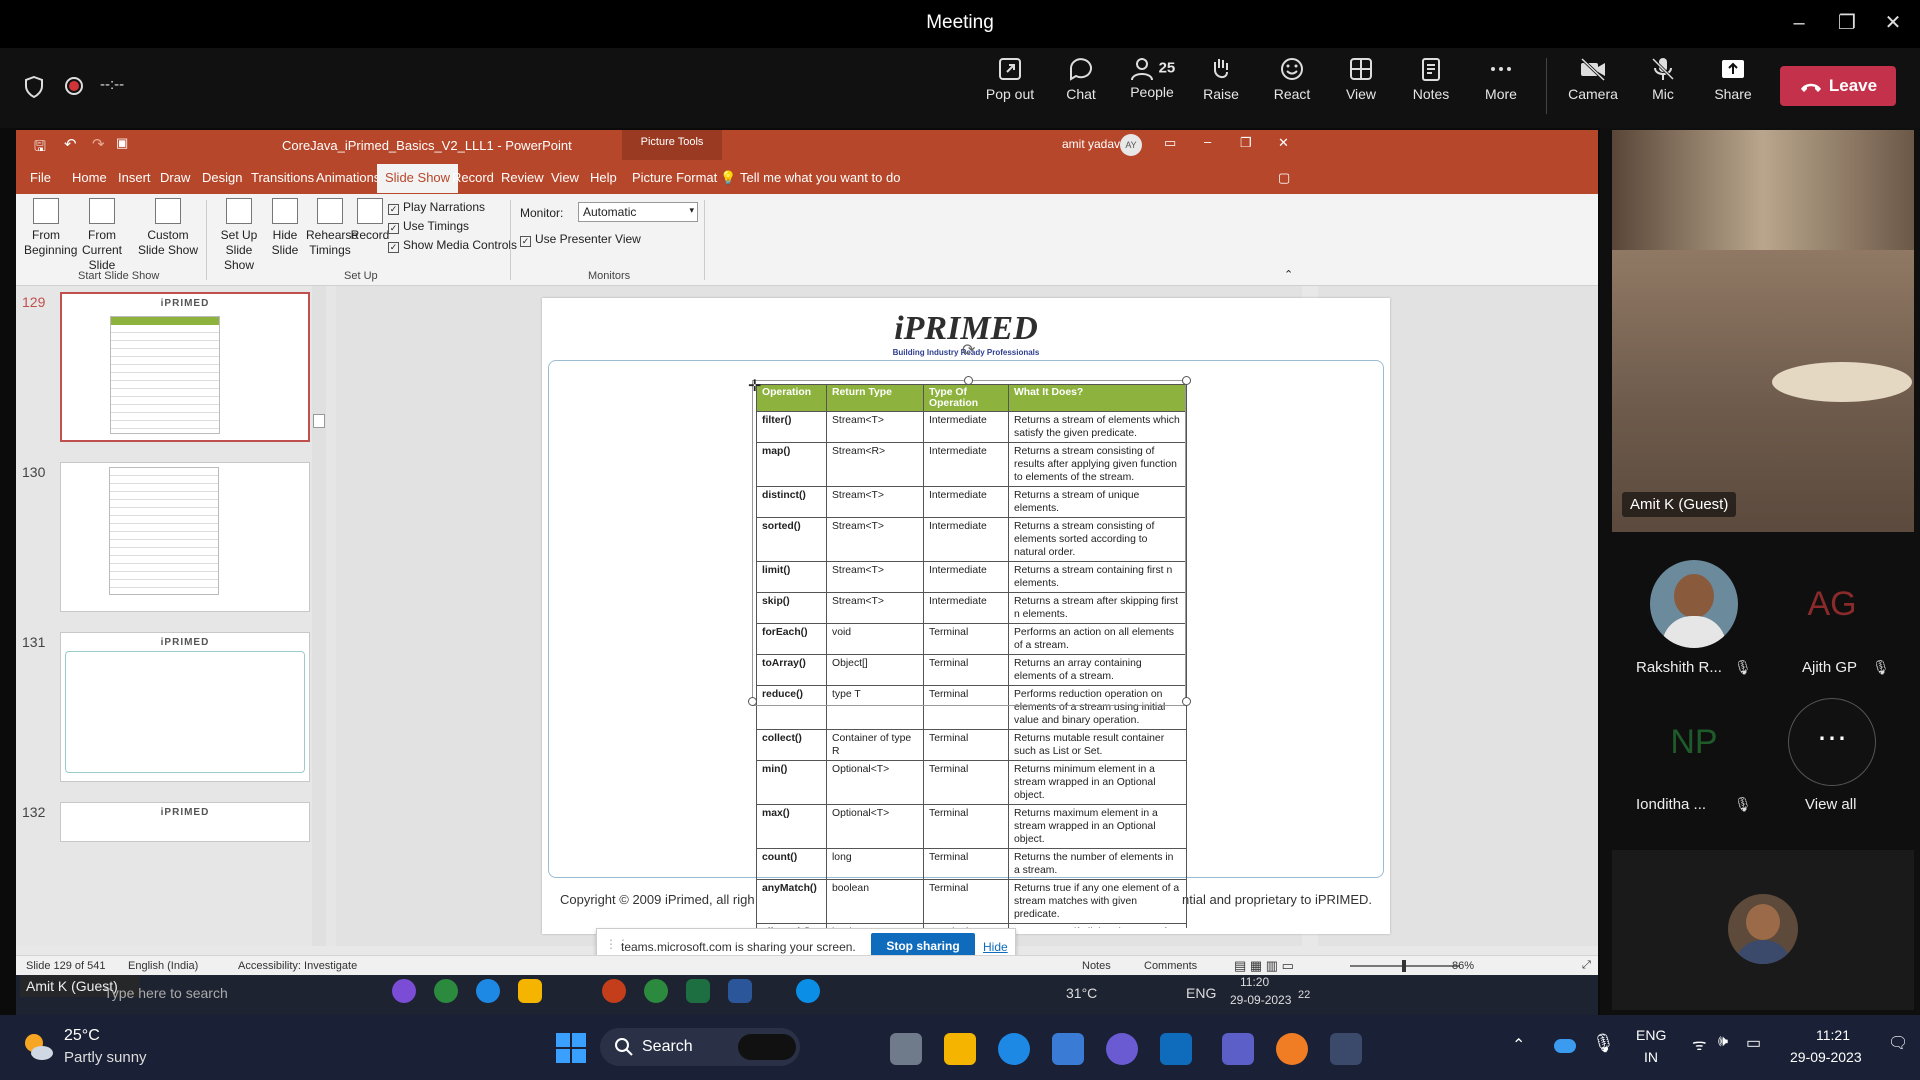 This screenshot has width=1920, height=1080. What do you see at coordinates (1838, 86) in the screenshot?
I see `leave-button: Leave` at bounding box center [1838, 86].